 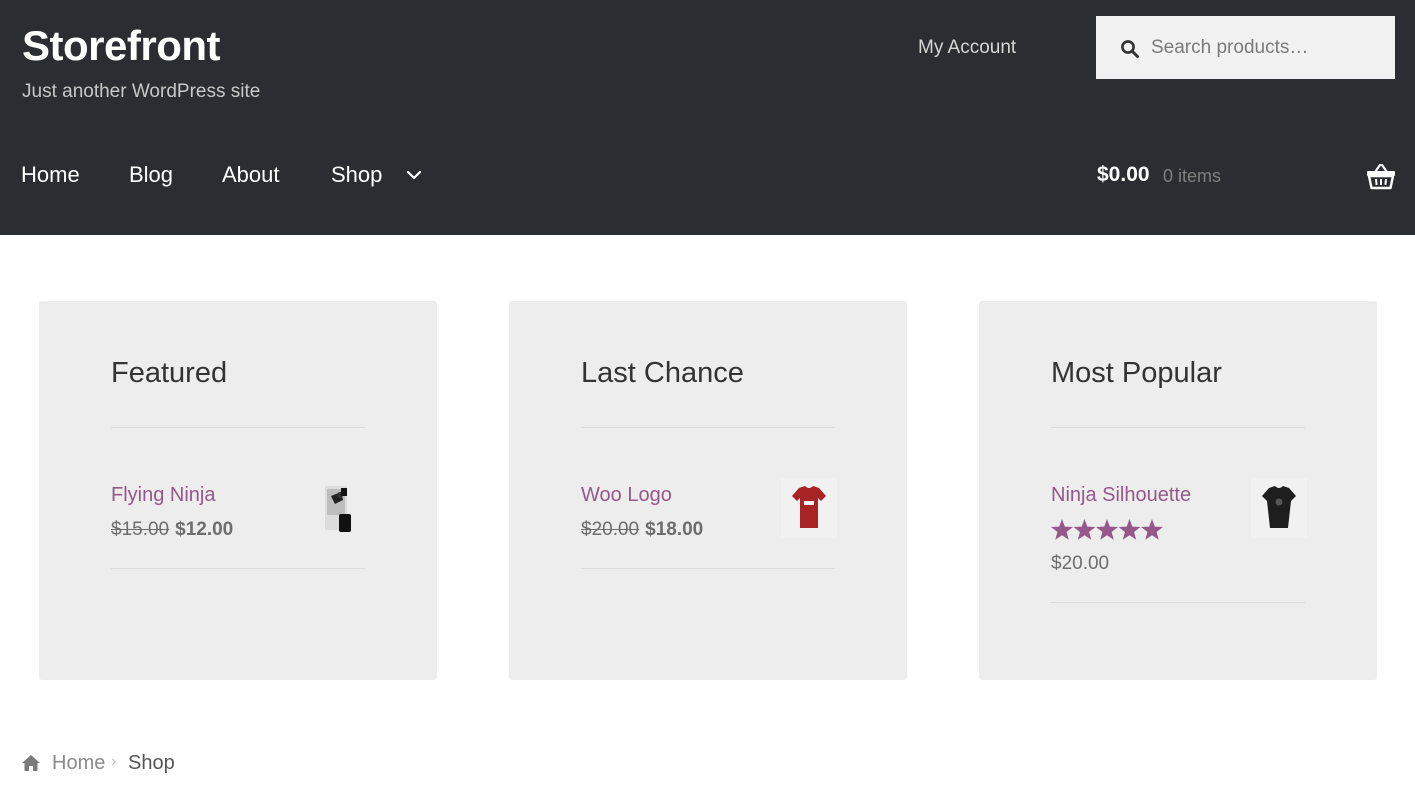 What do you see at coordinates (31, 763) in the screenshot?
I see `home-icon` at bounding box center [31, 763].